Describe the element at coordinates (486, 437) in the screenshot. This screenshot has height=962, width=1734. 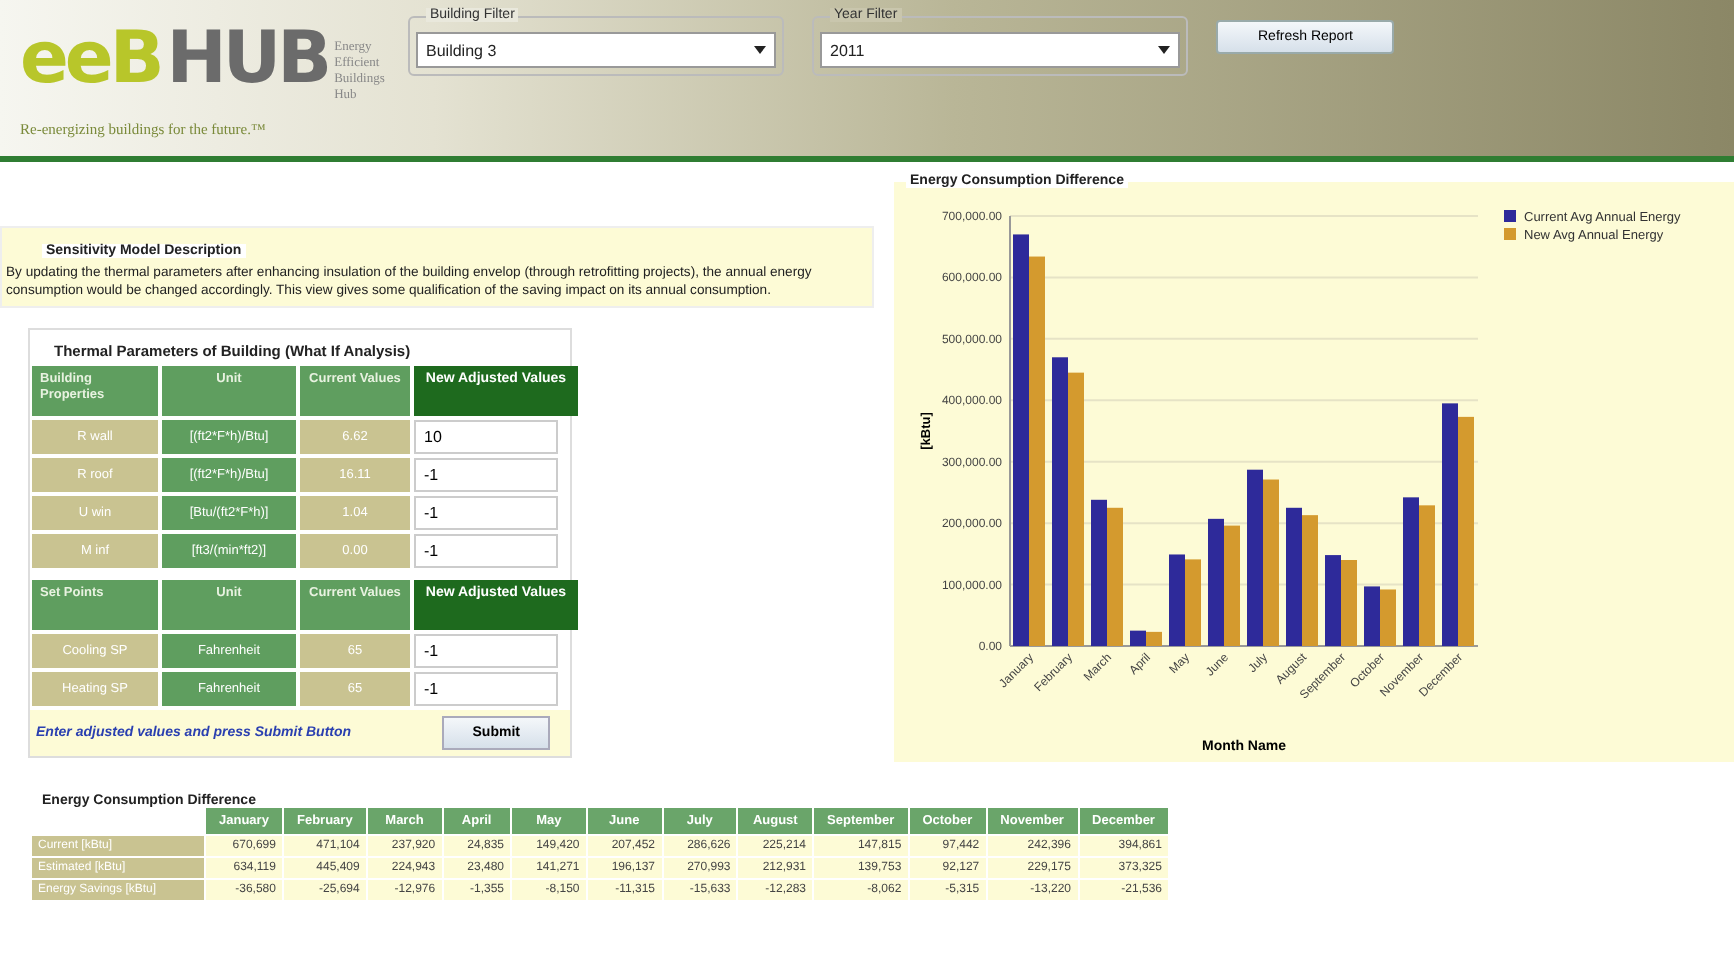
I see `input-field: 10` at that location.